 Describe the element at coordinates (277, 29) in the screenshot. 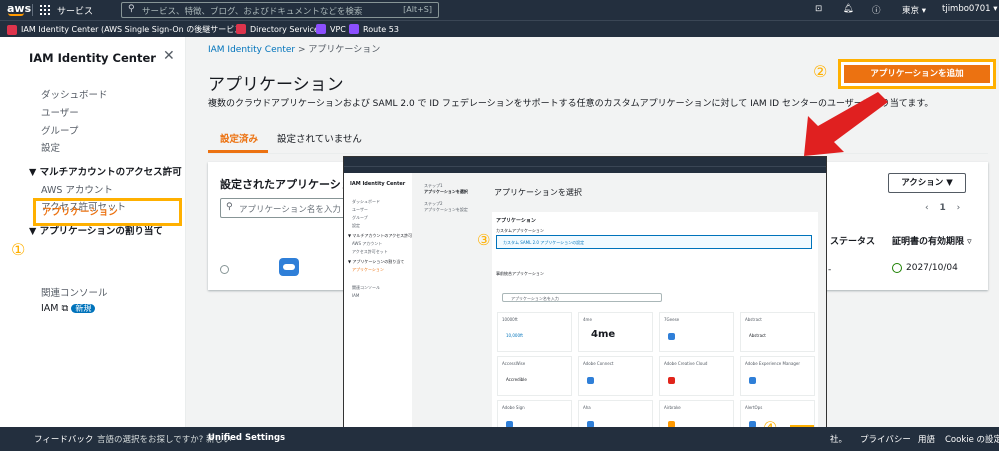

I see `favorite-directory-service: Directory Service` at that location.